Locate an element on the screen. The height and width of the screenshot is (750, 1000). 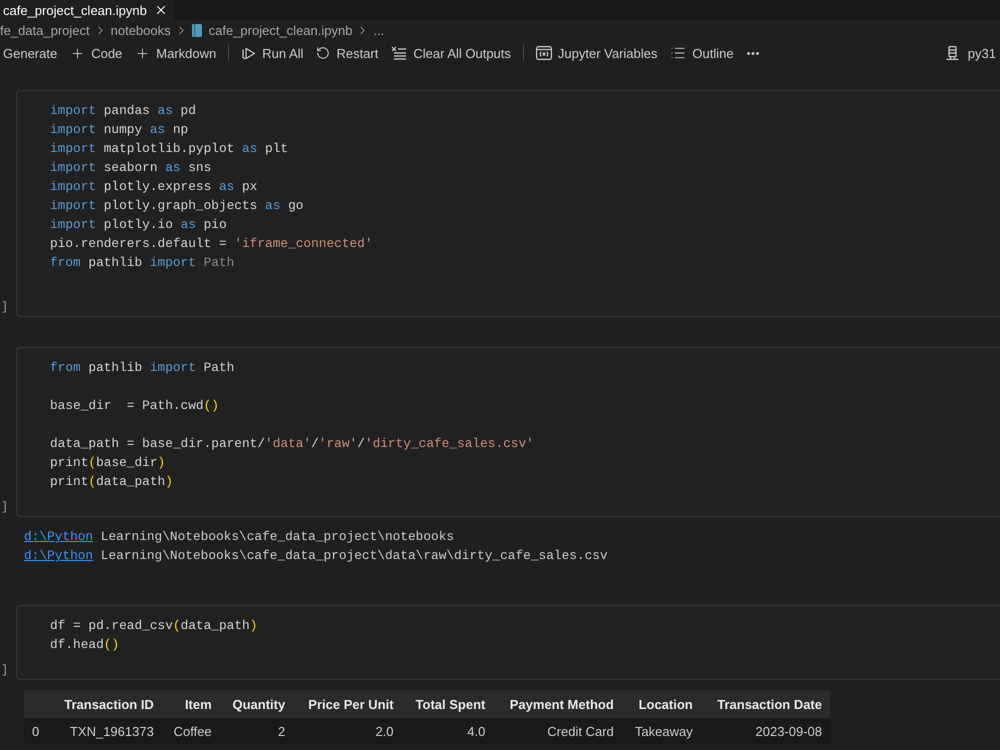
table-cell: 2023-09-08 is located at coordinates (765, 731).